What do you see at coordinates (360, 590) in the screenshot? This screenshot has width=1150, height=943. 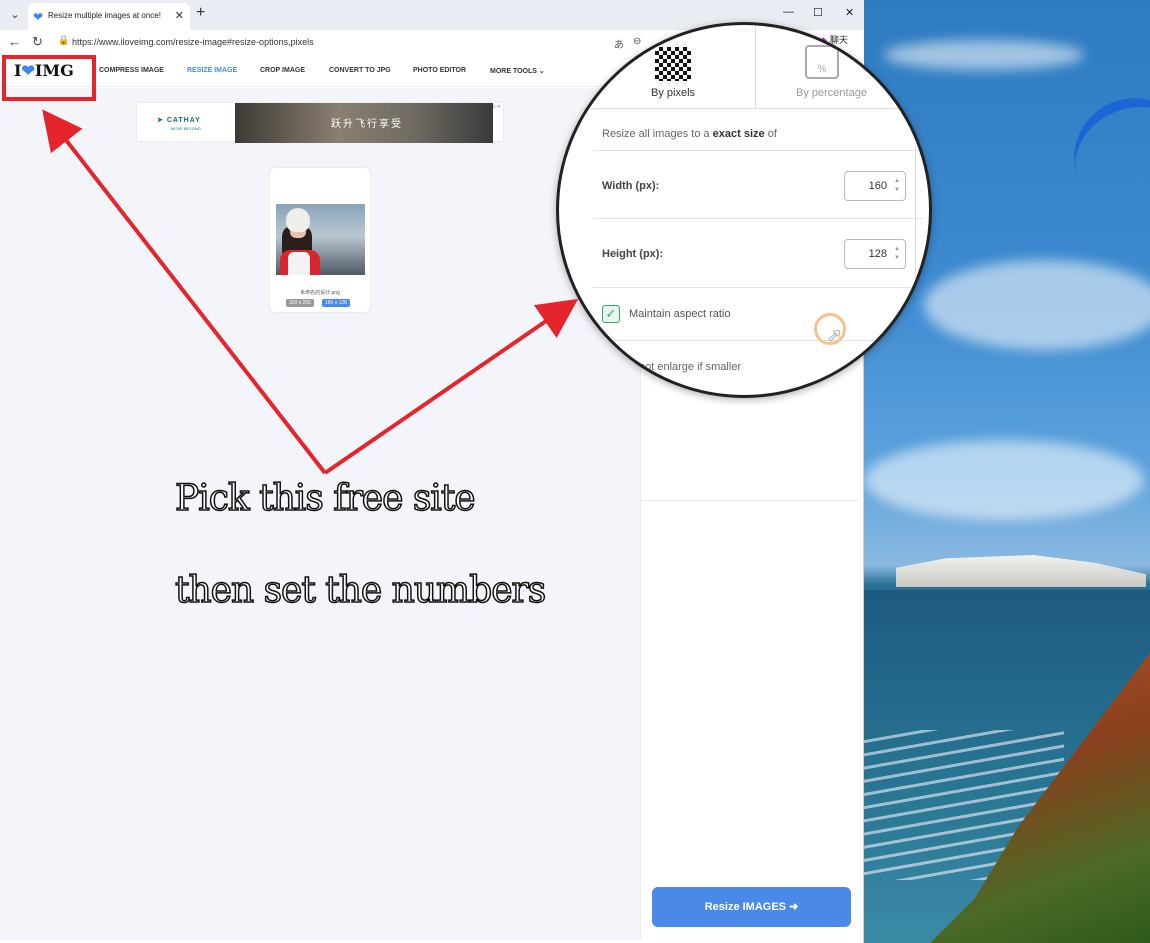 I see `caption-line-2: then set the numbers` at bounding box center [360, 590].